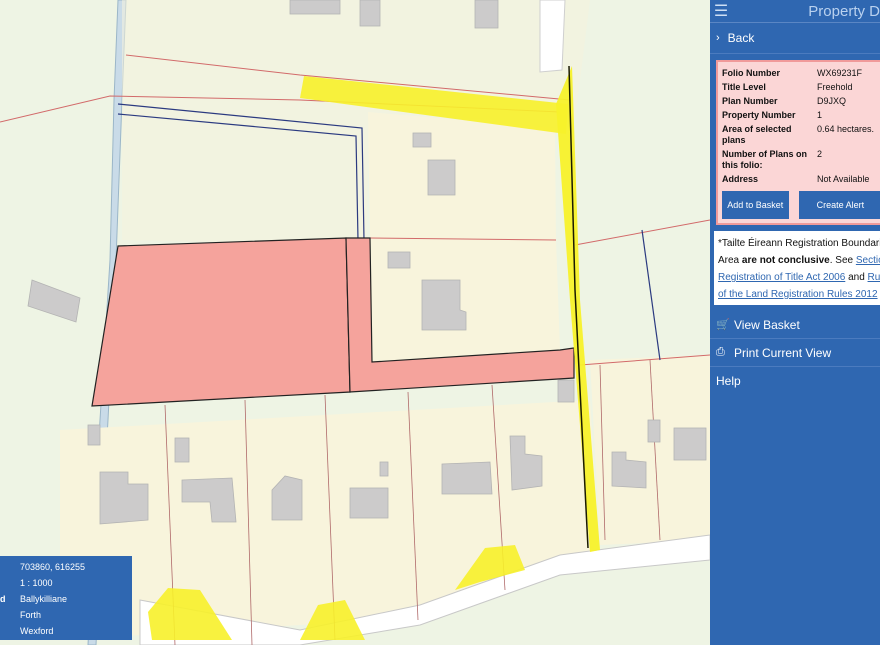 Image resolution: width=880 pixels, height=645 pixels. I want to click on note-text: and, so click(856, 277).